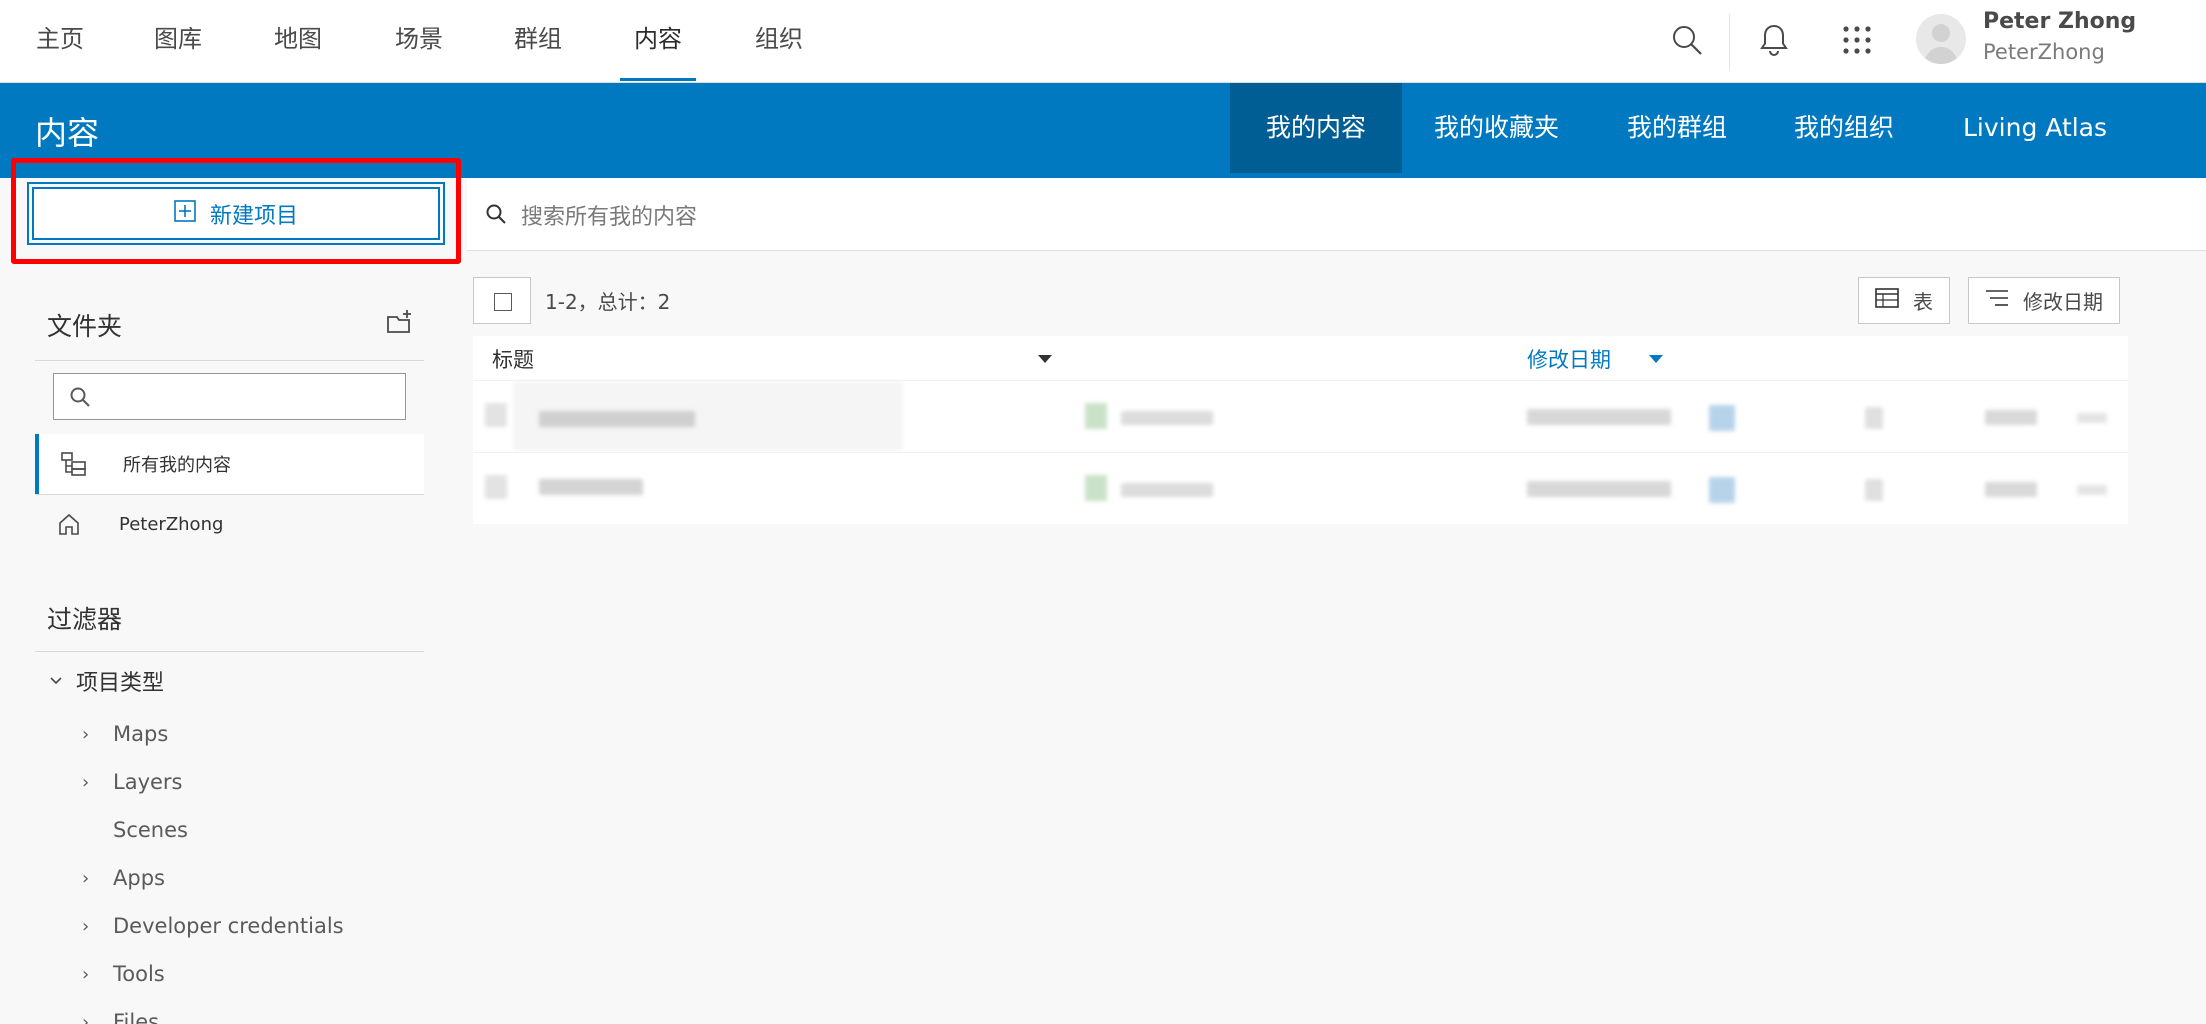 The height and width of the screenshot is (1024, 2206). What do you see at coordinates (85, 619) in the screenshot?
I see `filters-title: 过滤器` at bounding box center [85, 619].